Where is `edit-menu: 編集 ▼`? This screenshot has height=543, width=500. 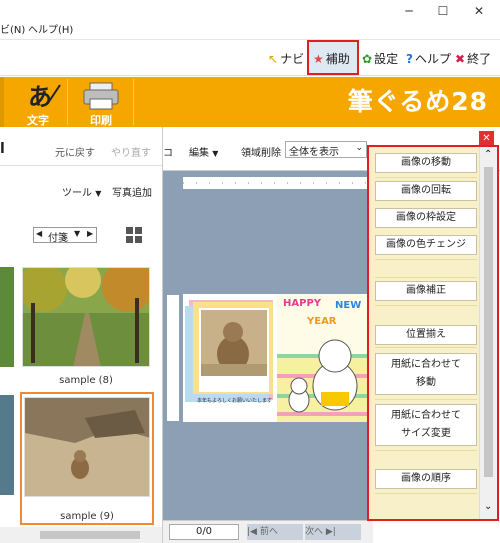 edit-menu: 編集 ▼ is located at coordinates (203, 151).